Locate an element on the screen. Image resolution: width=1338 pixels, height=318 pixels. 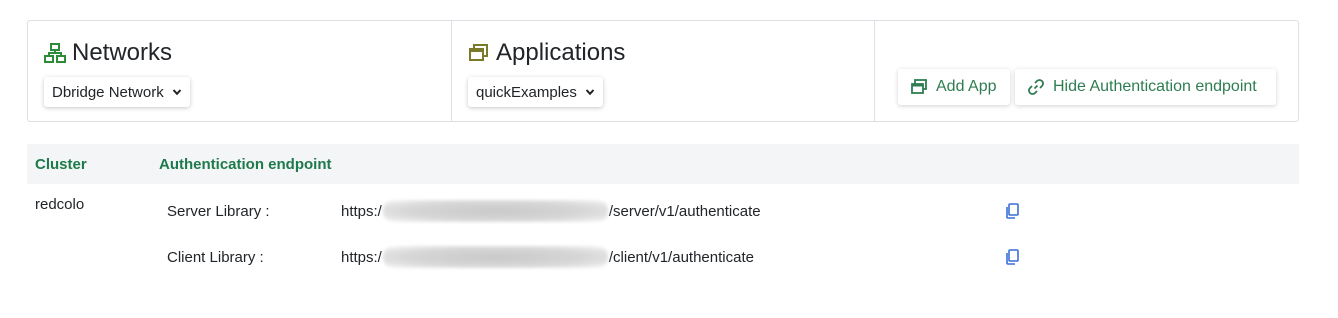
client-library-url: https:/ /client/v1/authenticate is located at coordinates (547, 257).